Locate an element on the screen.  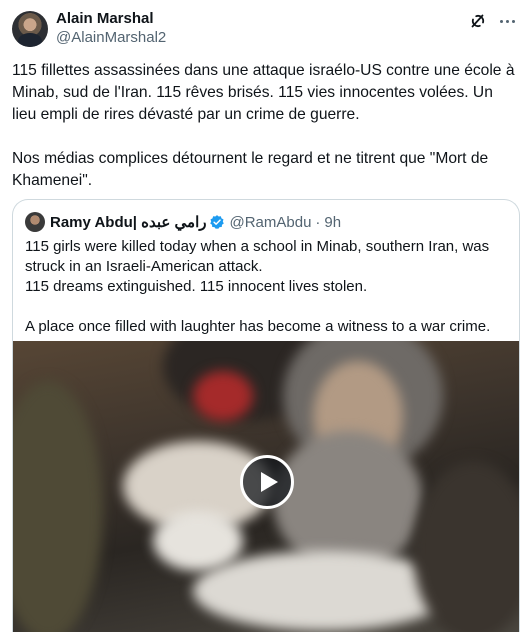
author-name: Alain Marshal is located at coordinates (105, 19).